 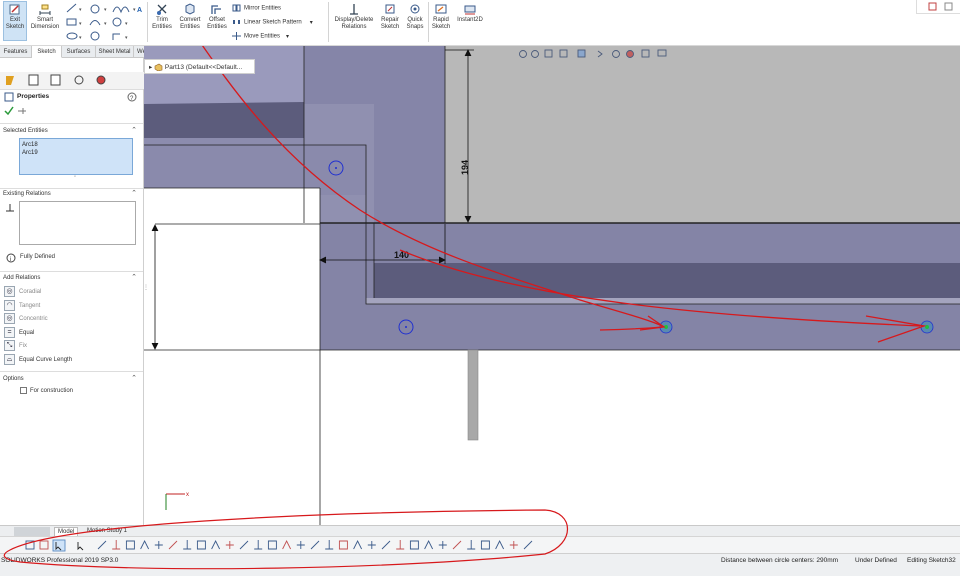 What do you see at coordinates (101, 80) in the screenshot?
I see `display-manager-tab-icon` at bounding box center [101, 80].